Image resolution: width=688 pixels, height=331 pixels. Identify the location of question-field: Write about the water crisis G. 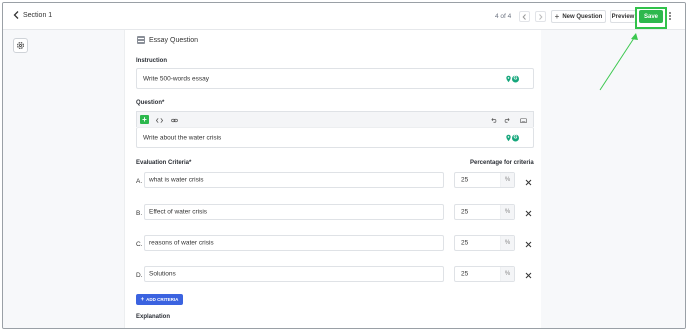
(335, 137).